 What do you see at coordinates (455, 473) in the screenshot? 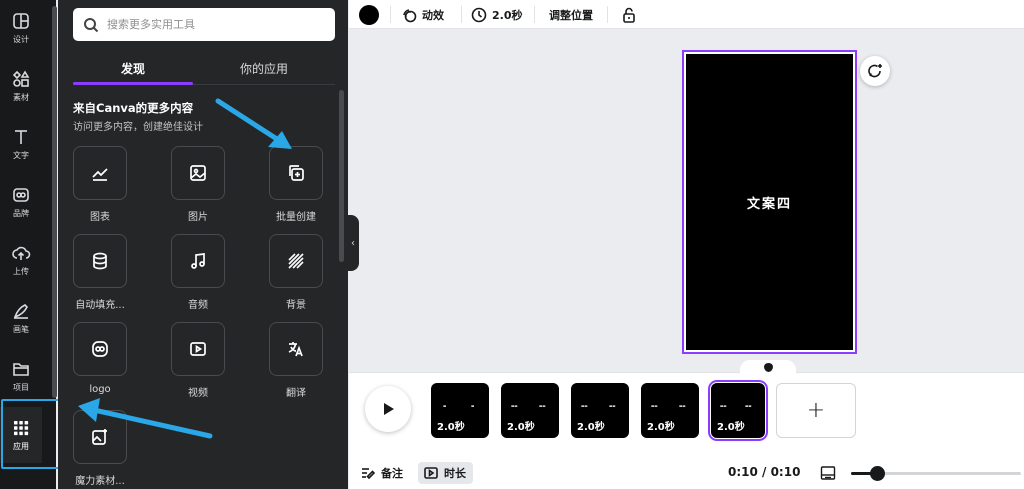
I see `duration-toggle-label: 时长` at bounding box center [455, 473].